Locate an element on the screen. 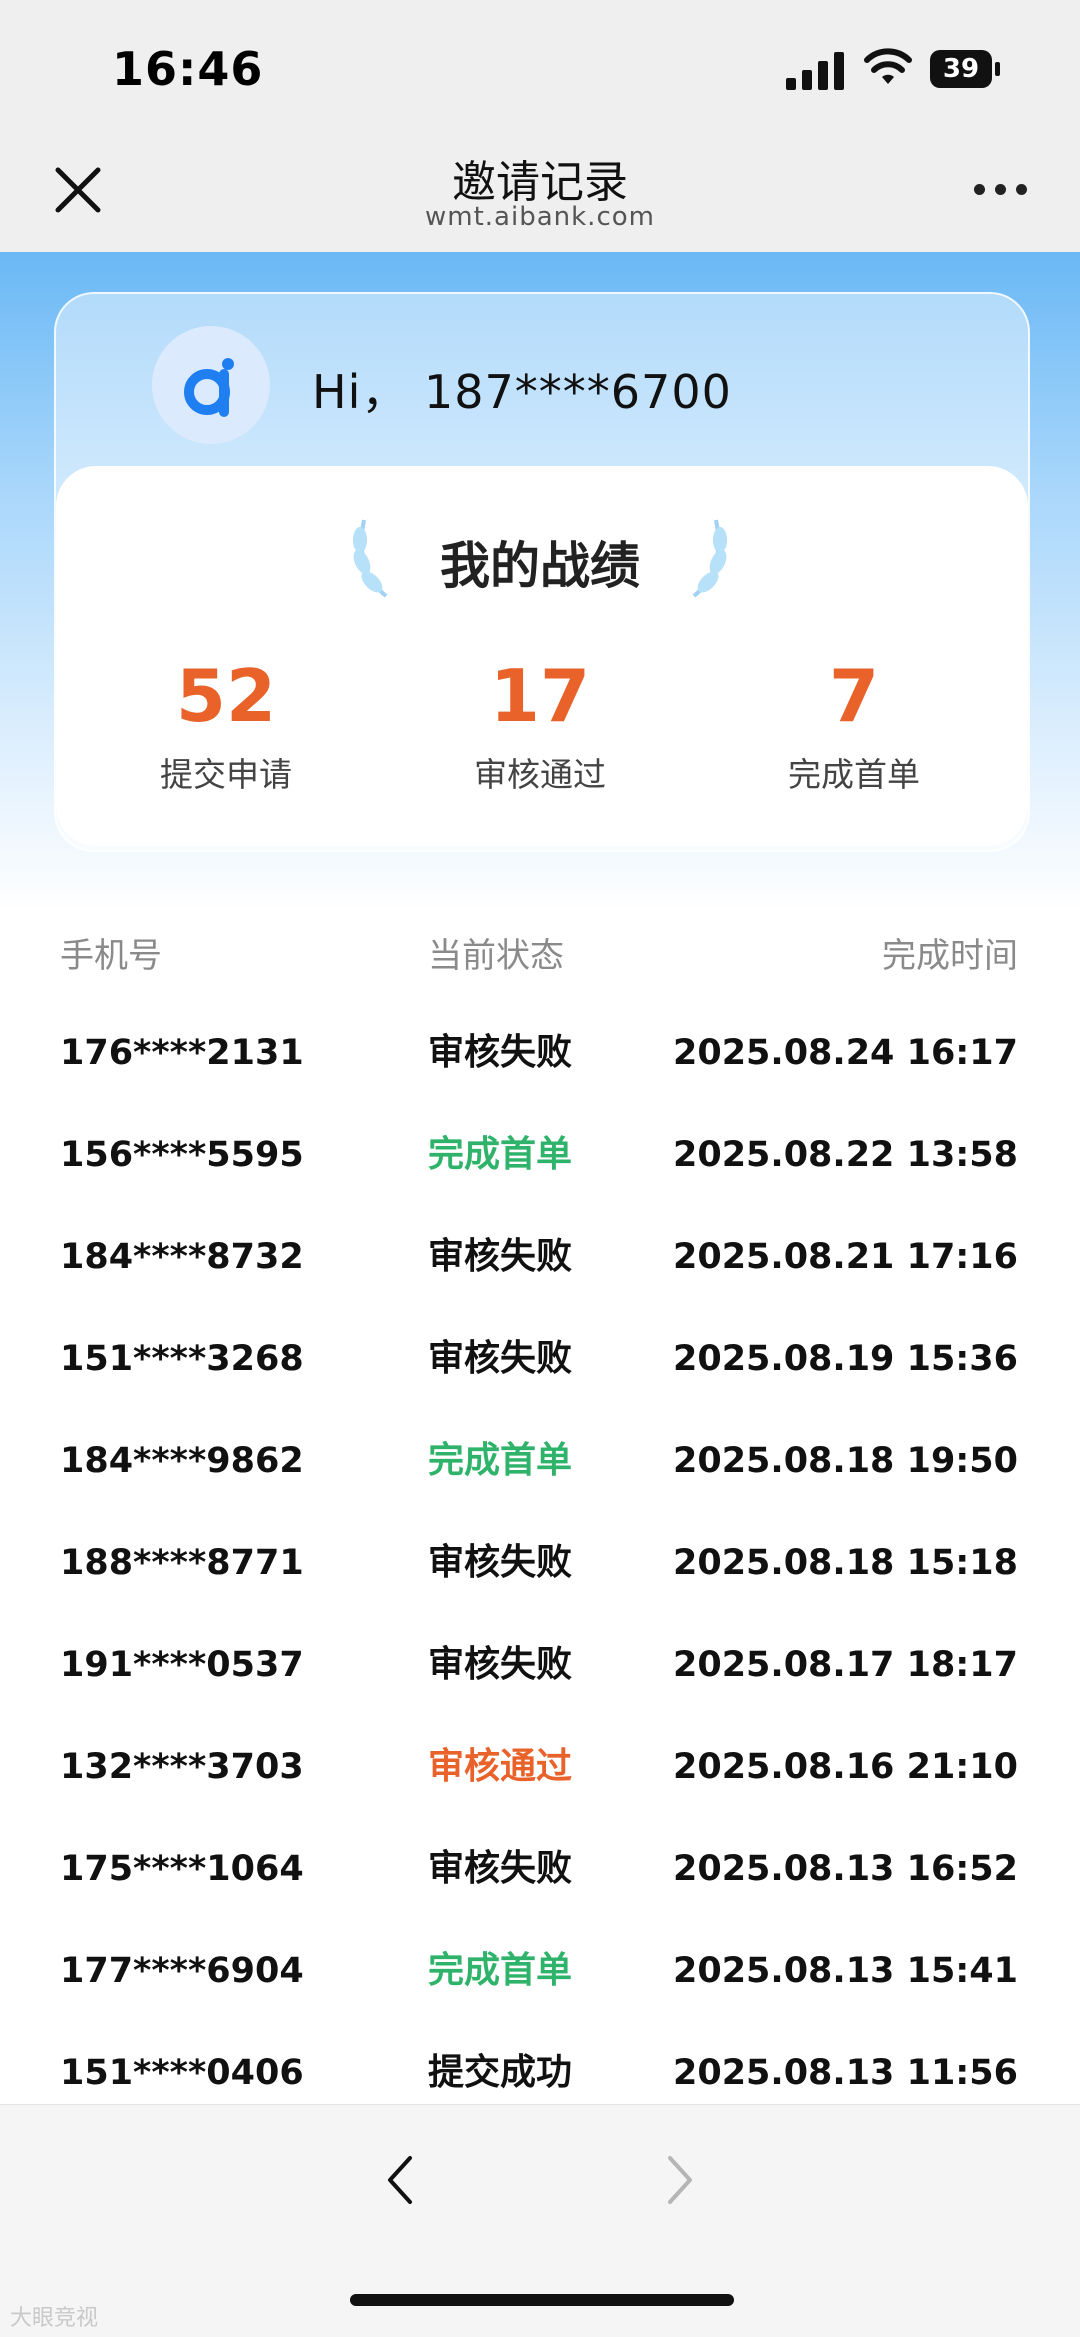 Image resolution: width=1080 pixels, height=2337 pixels. stat-label: 提交申请 is located at coordinates (226, 774).